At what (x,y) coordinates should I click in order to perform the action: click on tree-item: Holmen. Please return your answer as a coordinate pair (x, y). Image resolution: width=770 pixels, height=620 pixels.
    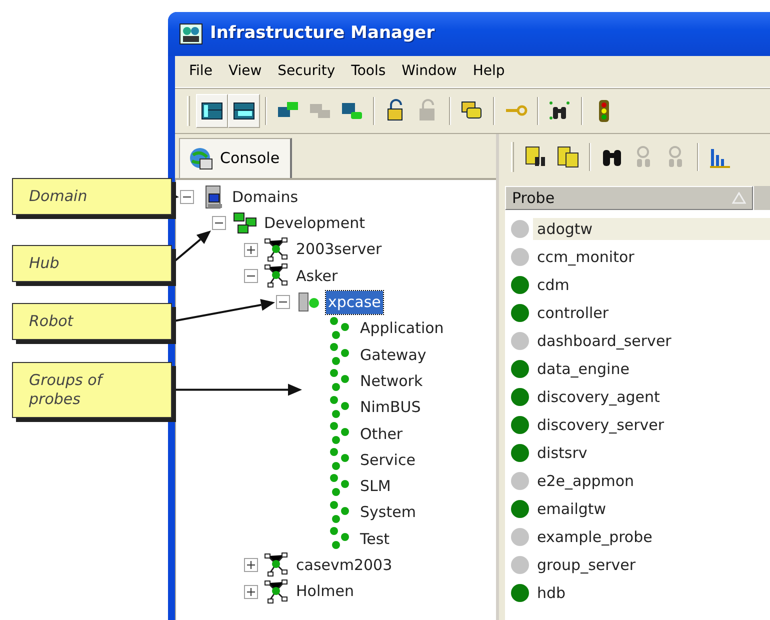
    Looking at the image, I should click on (325, 591).